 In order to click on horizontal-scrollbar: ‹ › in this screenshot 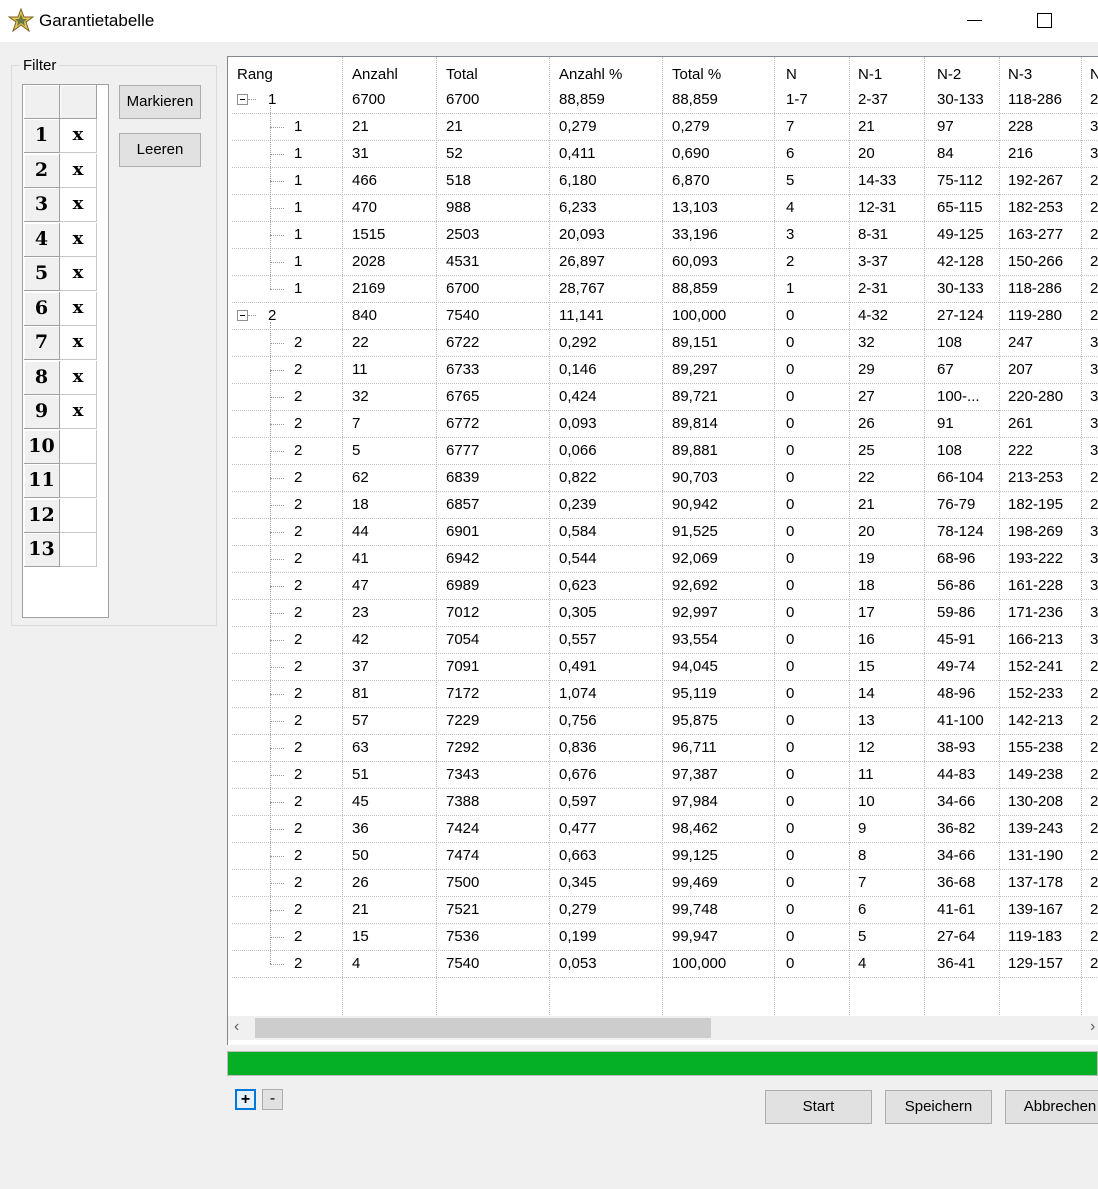, I will do `click(663, 1028)`.